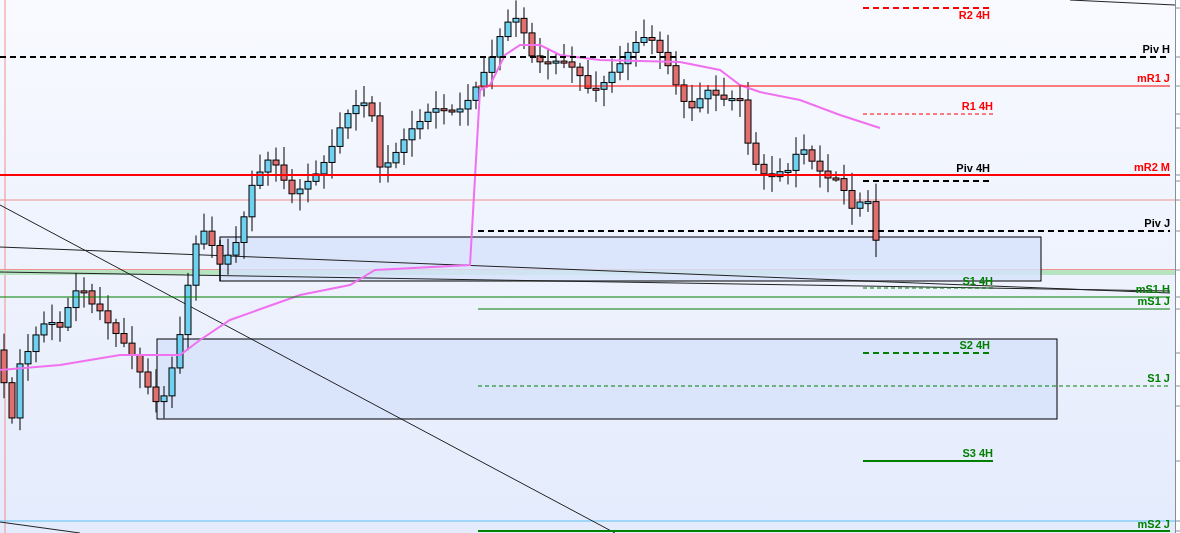 This screenshot has height=533, width=1180. What do you see at coordinates (974, 345) in the screenshot?
I see `level-label: S2 4H` at bounding box center [974, 345].